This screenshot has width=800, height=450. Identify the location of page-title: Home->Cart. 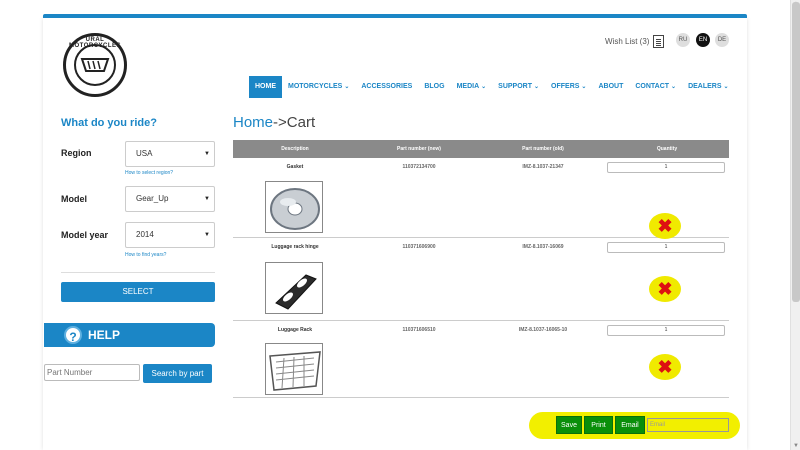
(274, 122).